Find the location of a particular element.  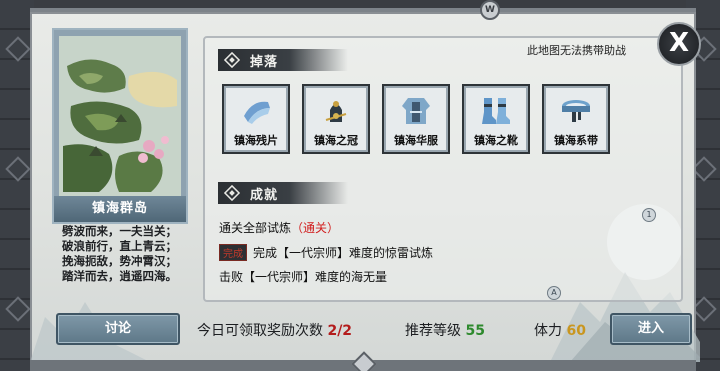

drop-item: 镇海系带 is located at coordinates (576, 119).